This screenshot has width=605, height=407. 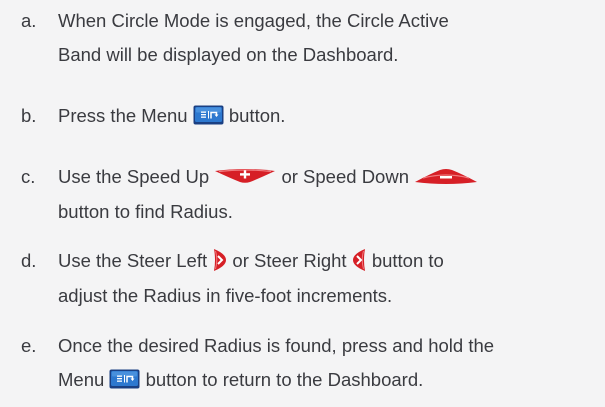 I want to click on list-marker: d., so click(x=29, y=260).